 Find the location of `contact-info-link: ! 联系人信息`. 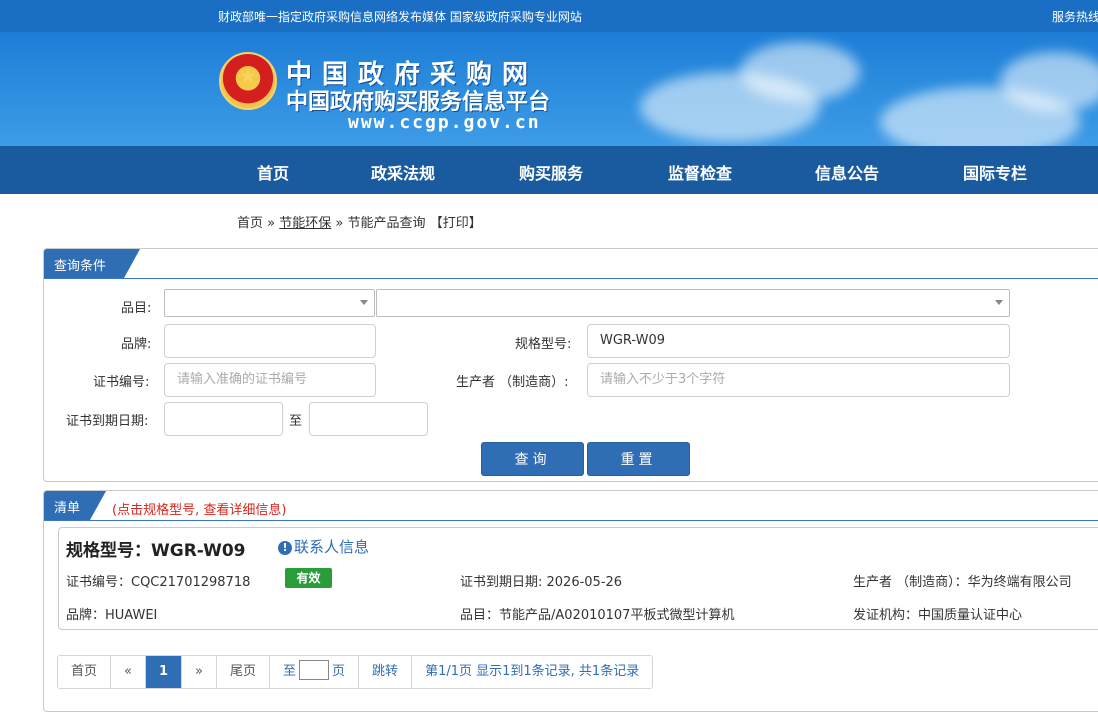

contact-info-link: ! 联系人信息 is located at coordinates (323, 546).